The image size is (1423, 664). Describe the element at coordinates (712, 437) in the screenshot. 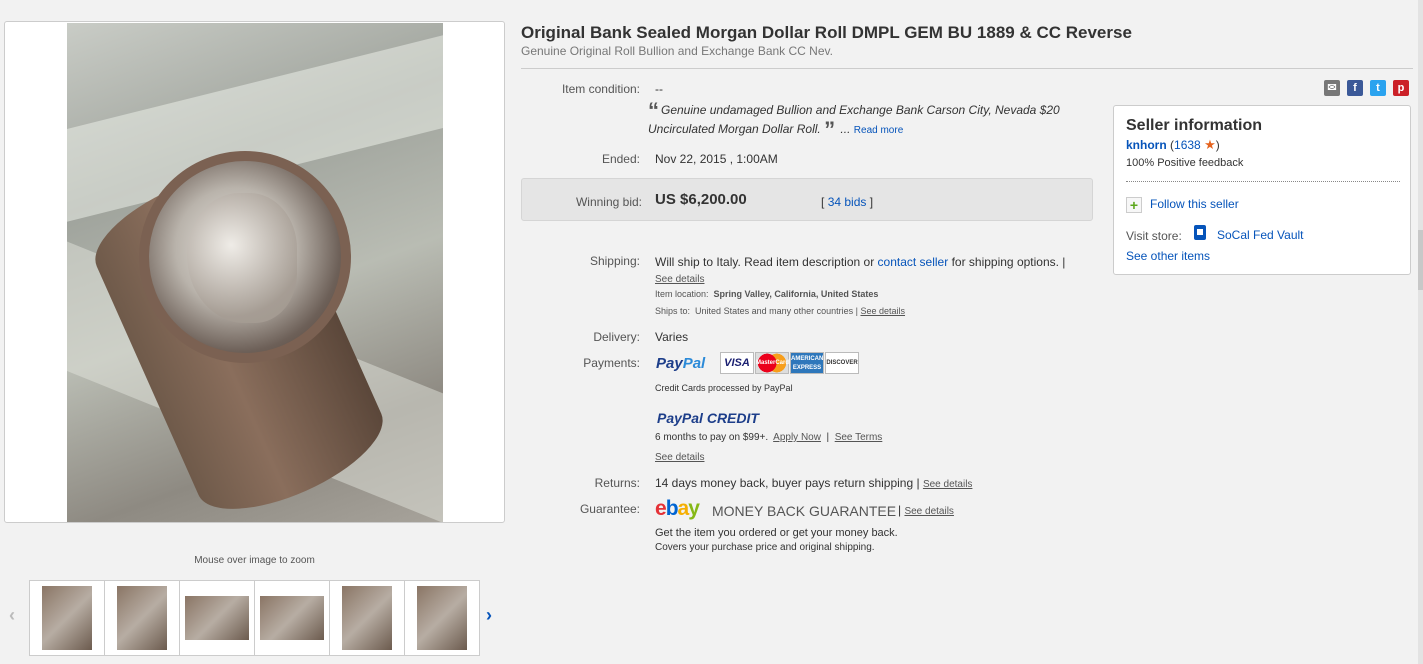

I see `credit-terms-text: 6 months to pay on $99+.` at that location.